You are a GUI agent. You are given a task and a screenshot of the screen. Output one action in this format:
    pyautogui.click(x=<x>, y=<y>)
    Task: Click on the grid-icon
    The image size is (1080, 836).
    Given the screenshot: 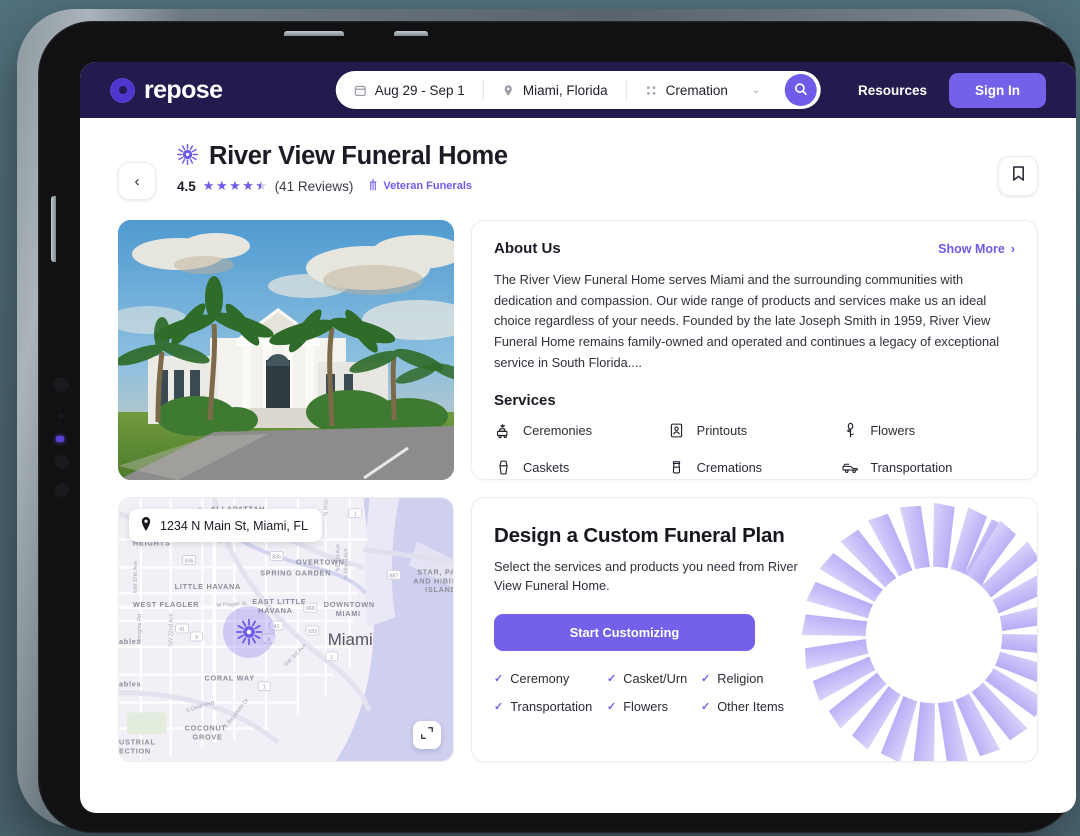 What is the action you would take?
    pyautogui.click(x=651, y=90)
    